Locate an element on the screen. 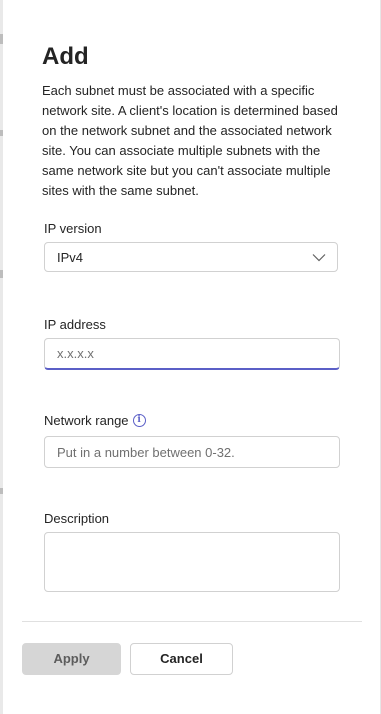 The image size is (381, 714). left-edge-border is located at coordinates (1, 357).